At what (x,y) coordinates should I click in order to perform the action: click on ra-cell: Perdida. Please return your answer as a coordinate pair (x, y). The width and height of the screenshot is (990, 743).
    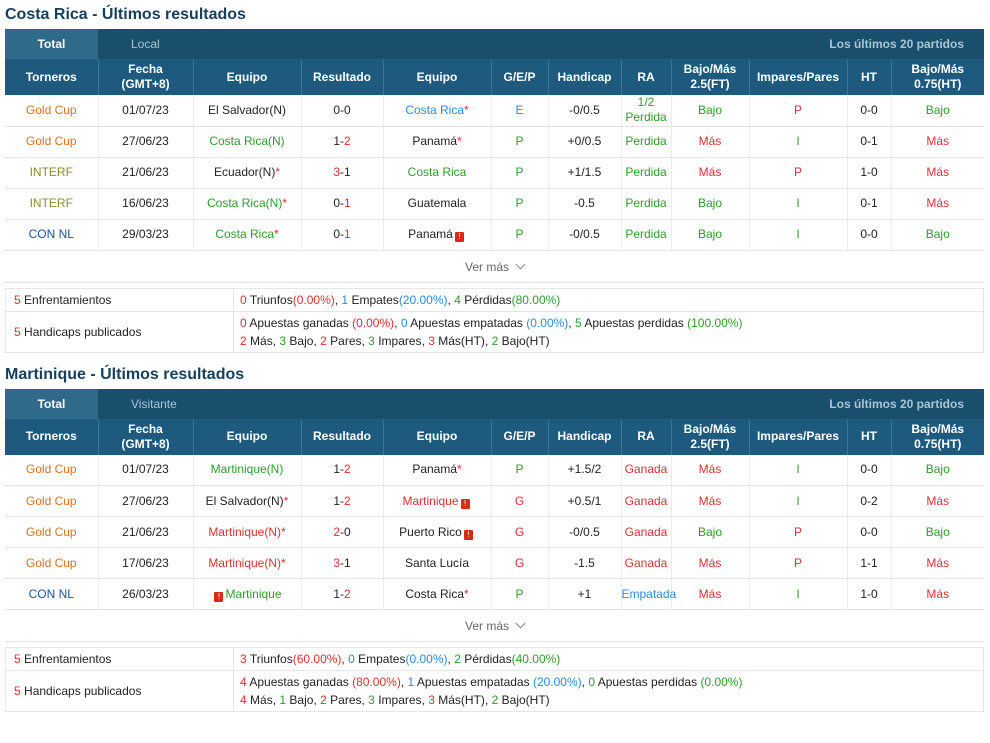
    Looking at the image, I should click on (645, 235).